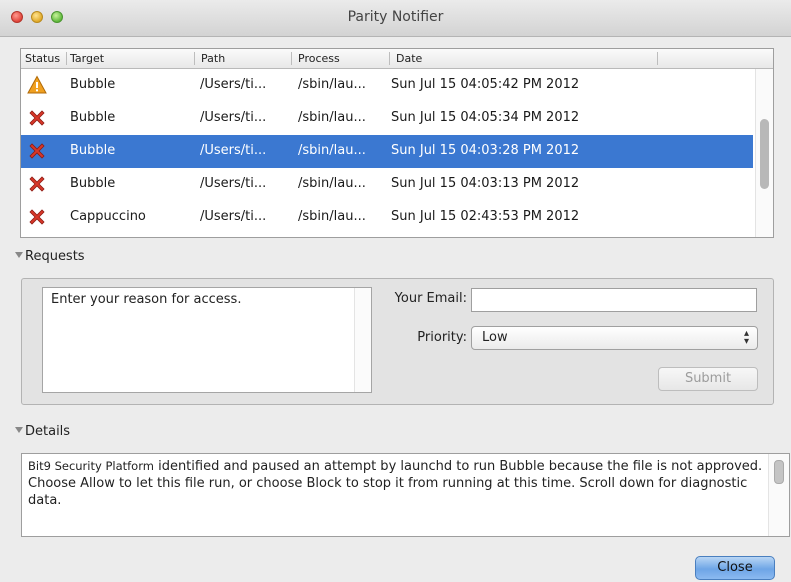  Describe the element at coordinates (708, 379) in the screenshot. I see `submit-button: Submit` at that location.